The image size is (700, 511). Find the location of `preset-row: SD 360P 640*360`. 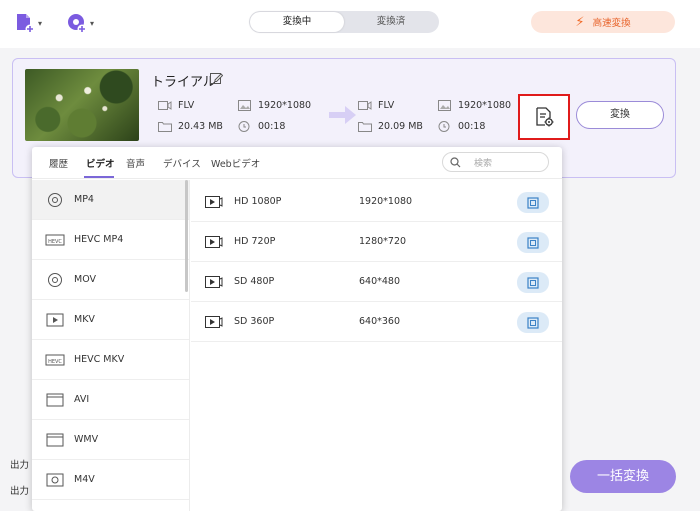

preset-row: SD 360P 640*360 is located at coordinates (376, 322).